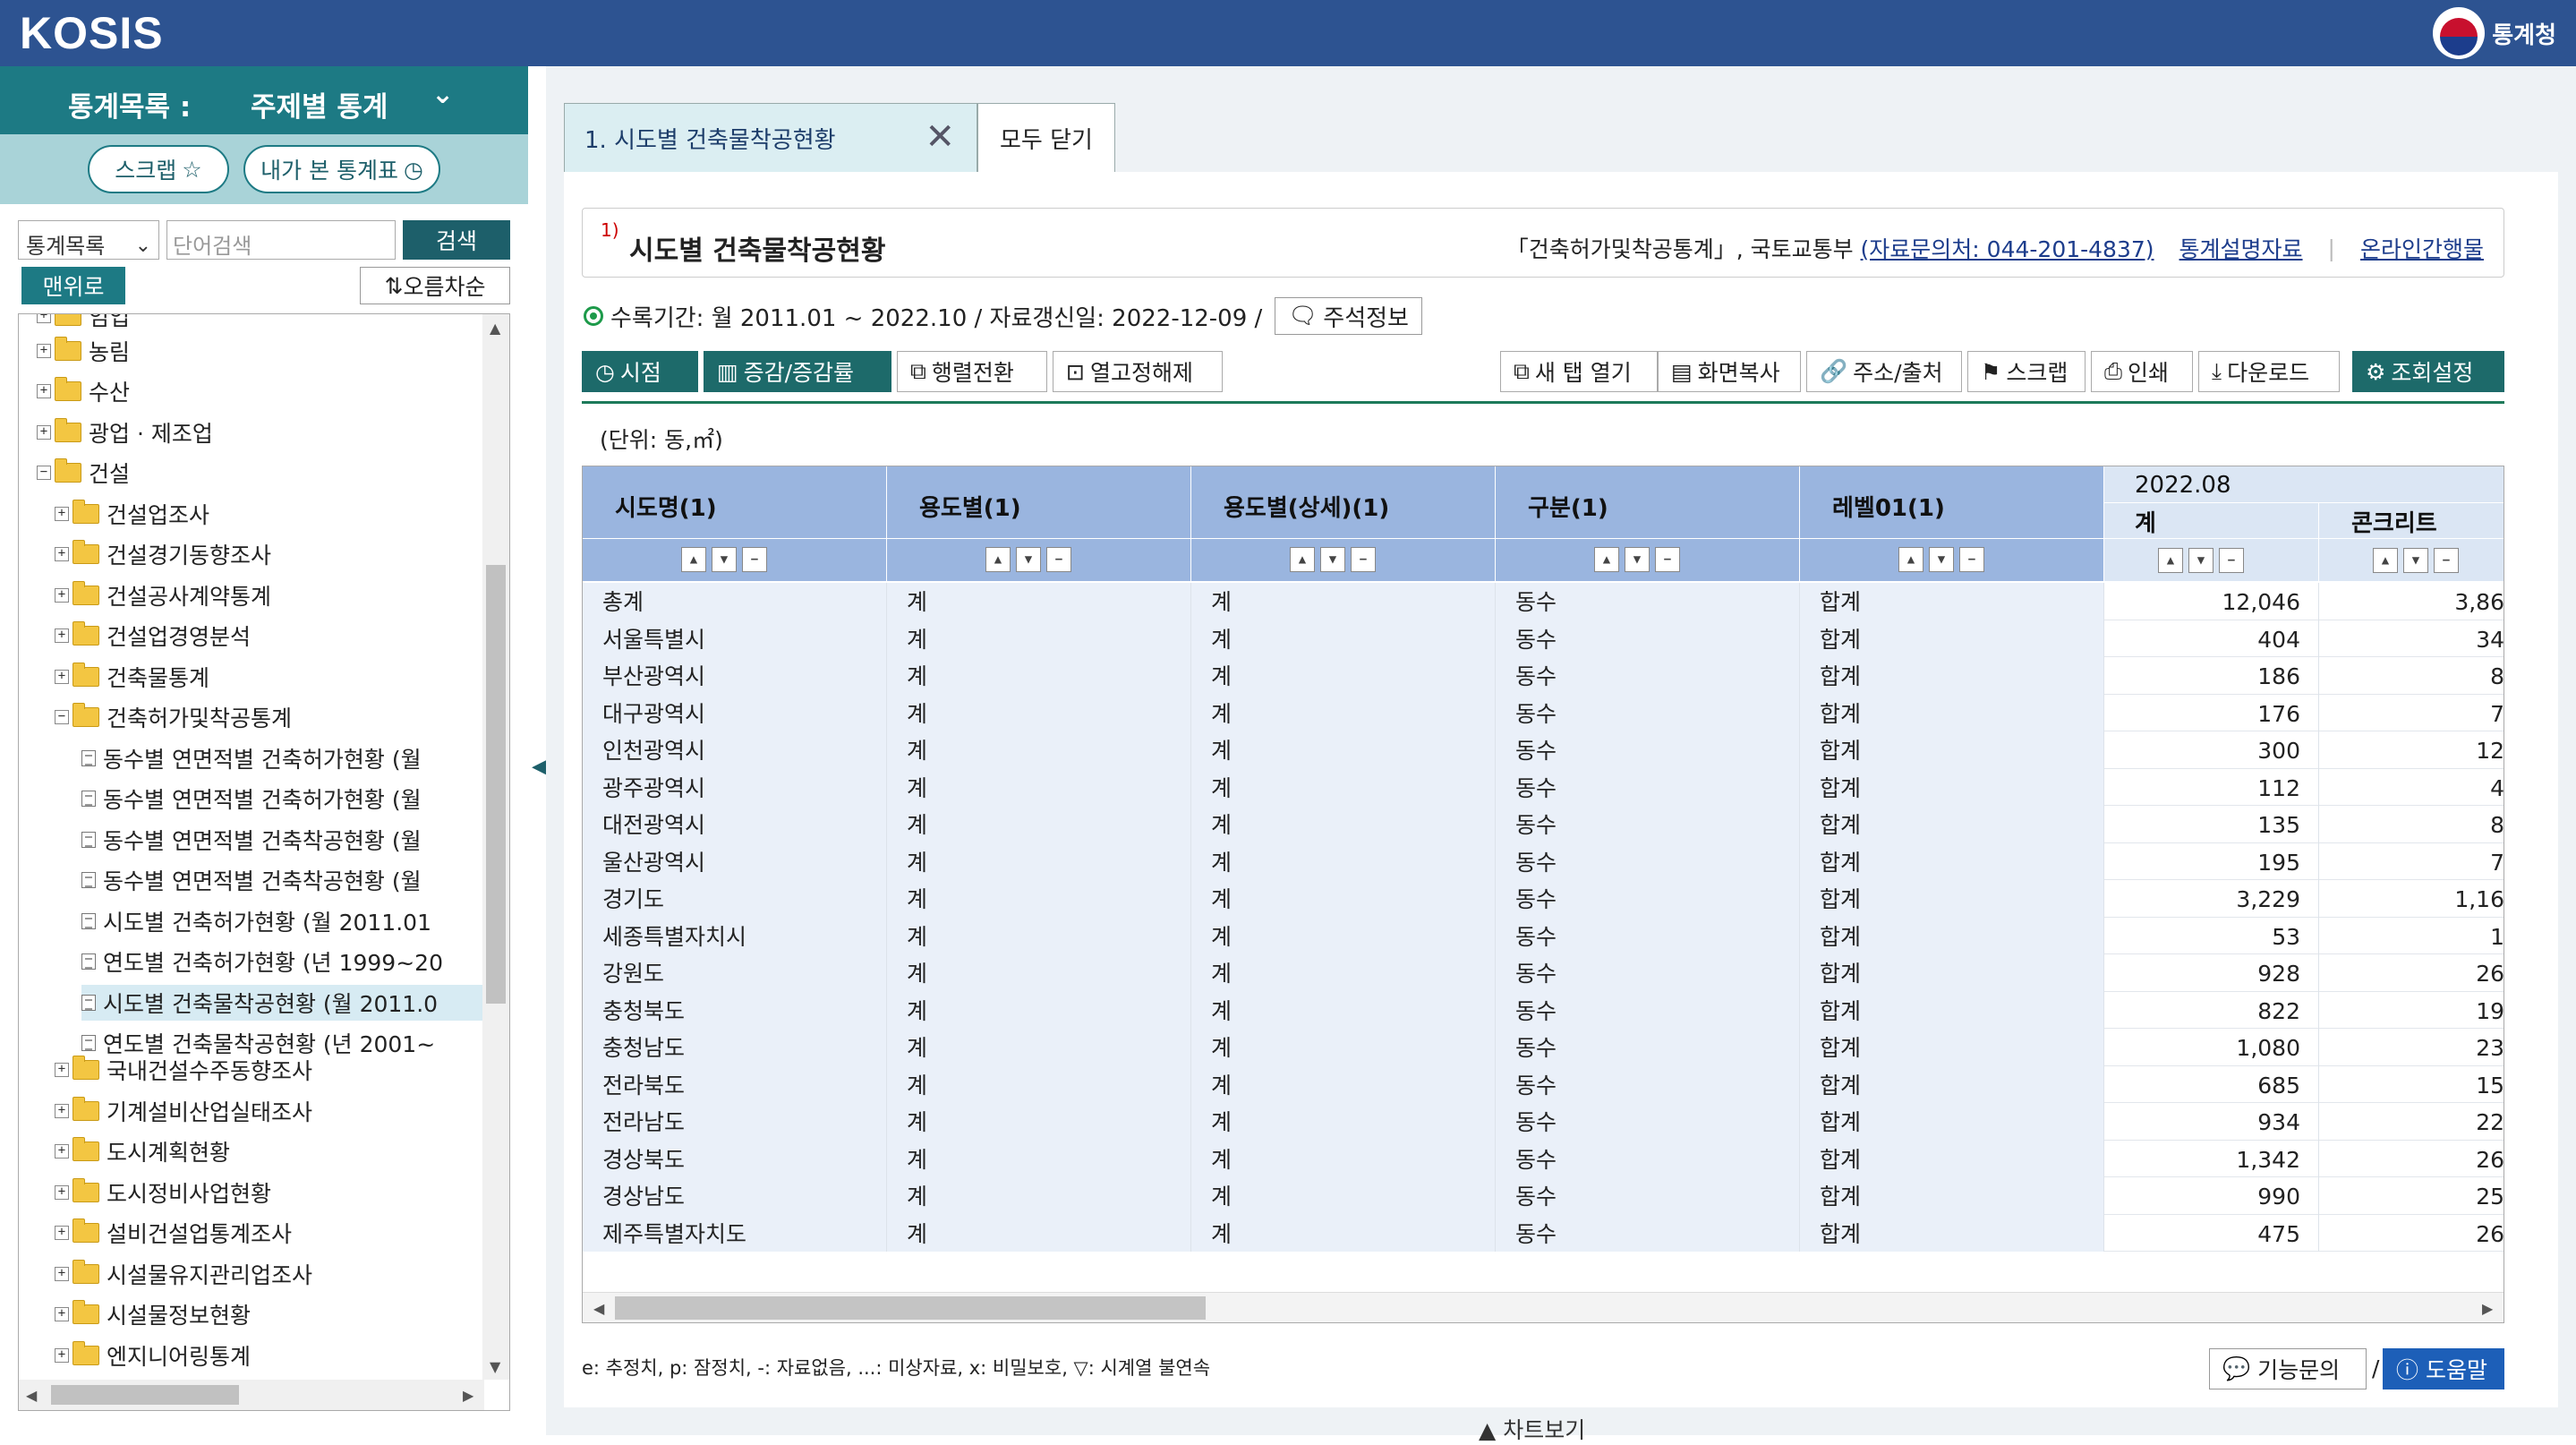 The height and width of the screenshot is (1445, 2576). I want to click on inquiry-button: 💬 기능문의, so click(2288, 1368).